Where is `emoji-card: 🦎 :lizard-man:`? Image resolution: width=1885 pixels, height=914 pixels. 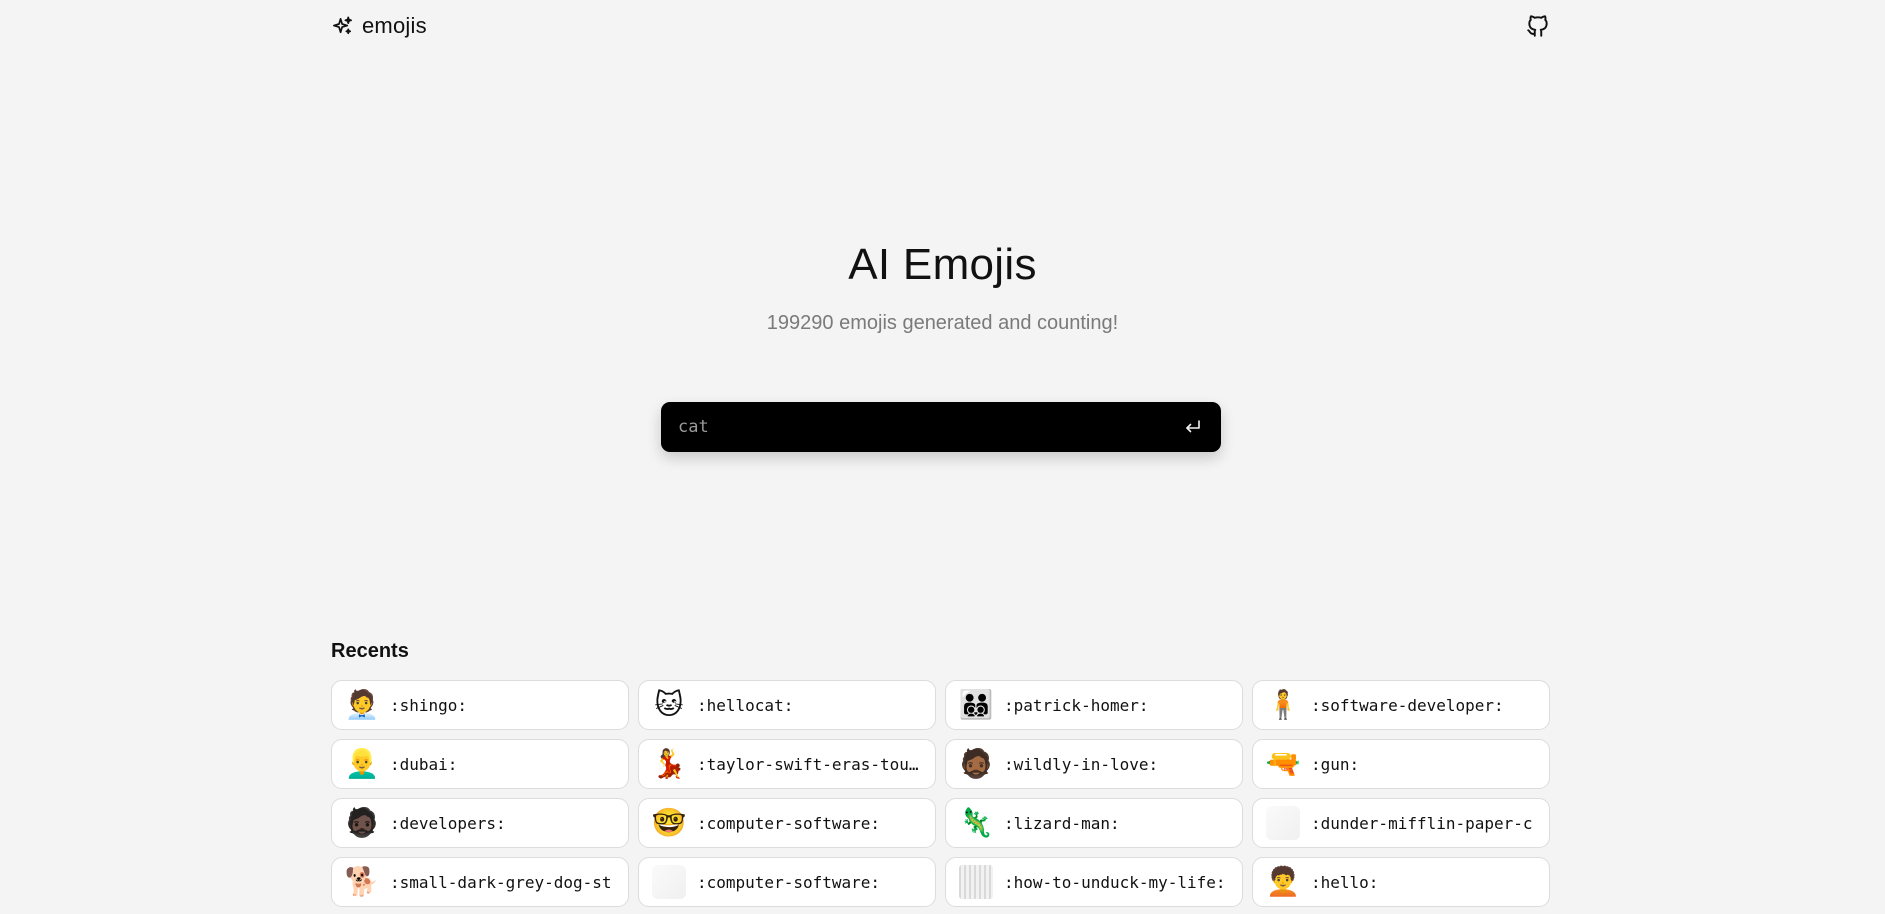 emoji-card: 🦎 :lizard-man: is located at coordinates (1094, 823).